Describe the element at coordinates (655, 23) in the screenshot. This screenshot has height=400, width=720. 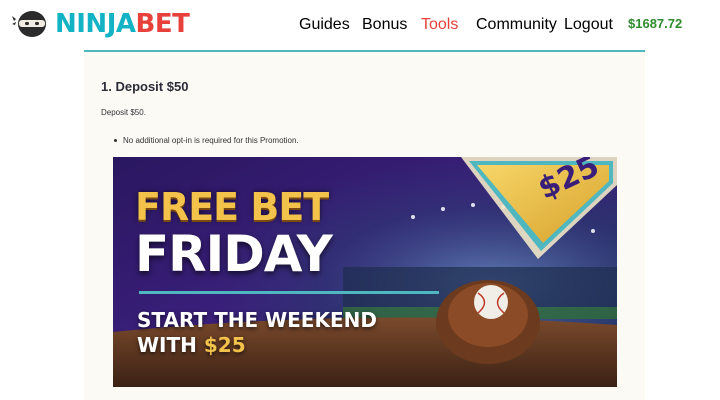
I see `account-balance: $1687.72` at that location.